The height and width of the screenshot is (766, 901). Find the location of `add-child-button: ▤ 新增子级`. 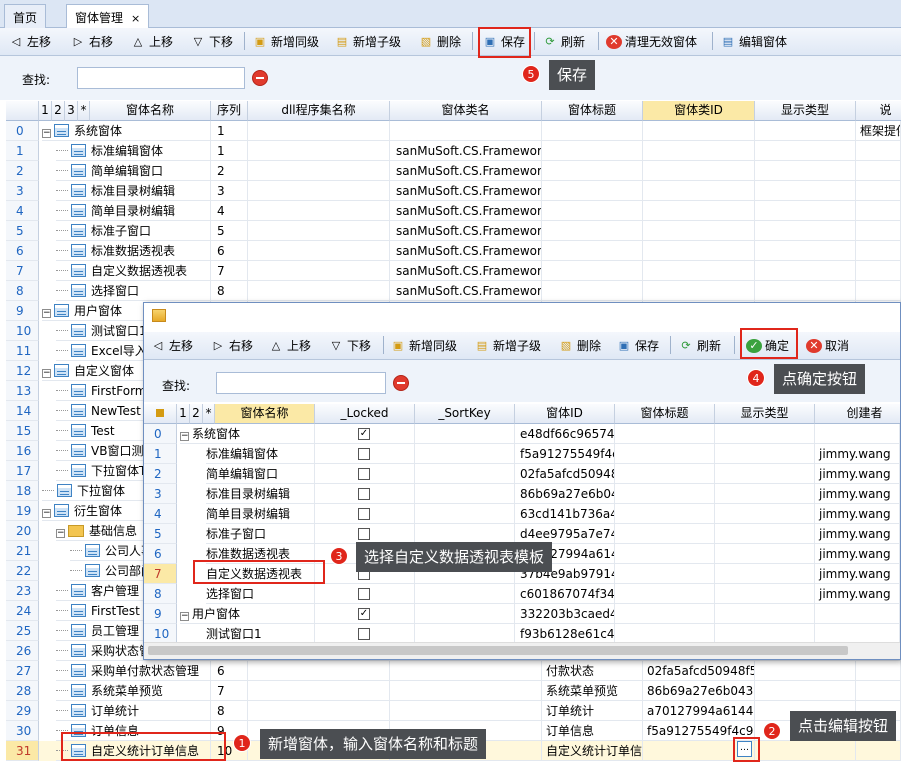

add-child-button: ▤ 新增子级 is located at coordinates (367, 41).